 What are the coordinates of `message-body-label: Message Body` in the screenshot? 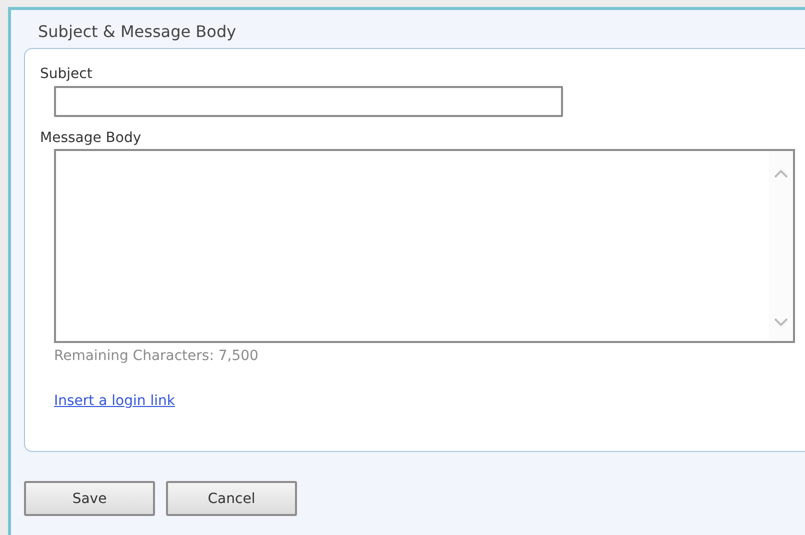 It's located at (91, 138).